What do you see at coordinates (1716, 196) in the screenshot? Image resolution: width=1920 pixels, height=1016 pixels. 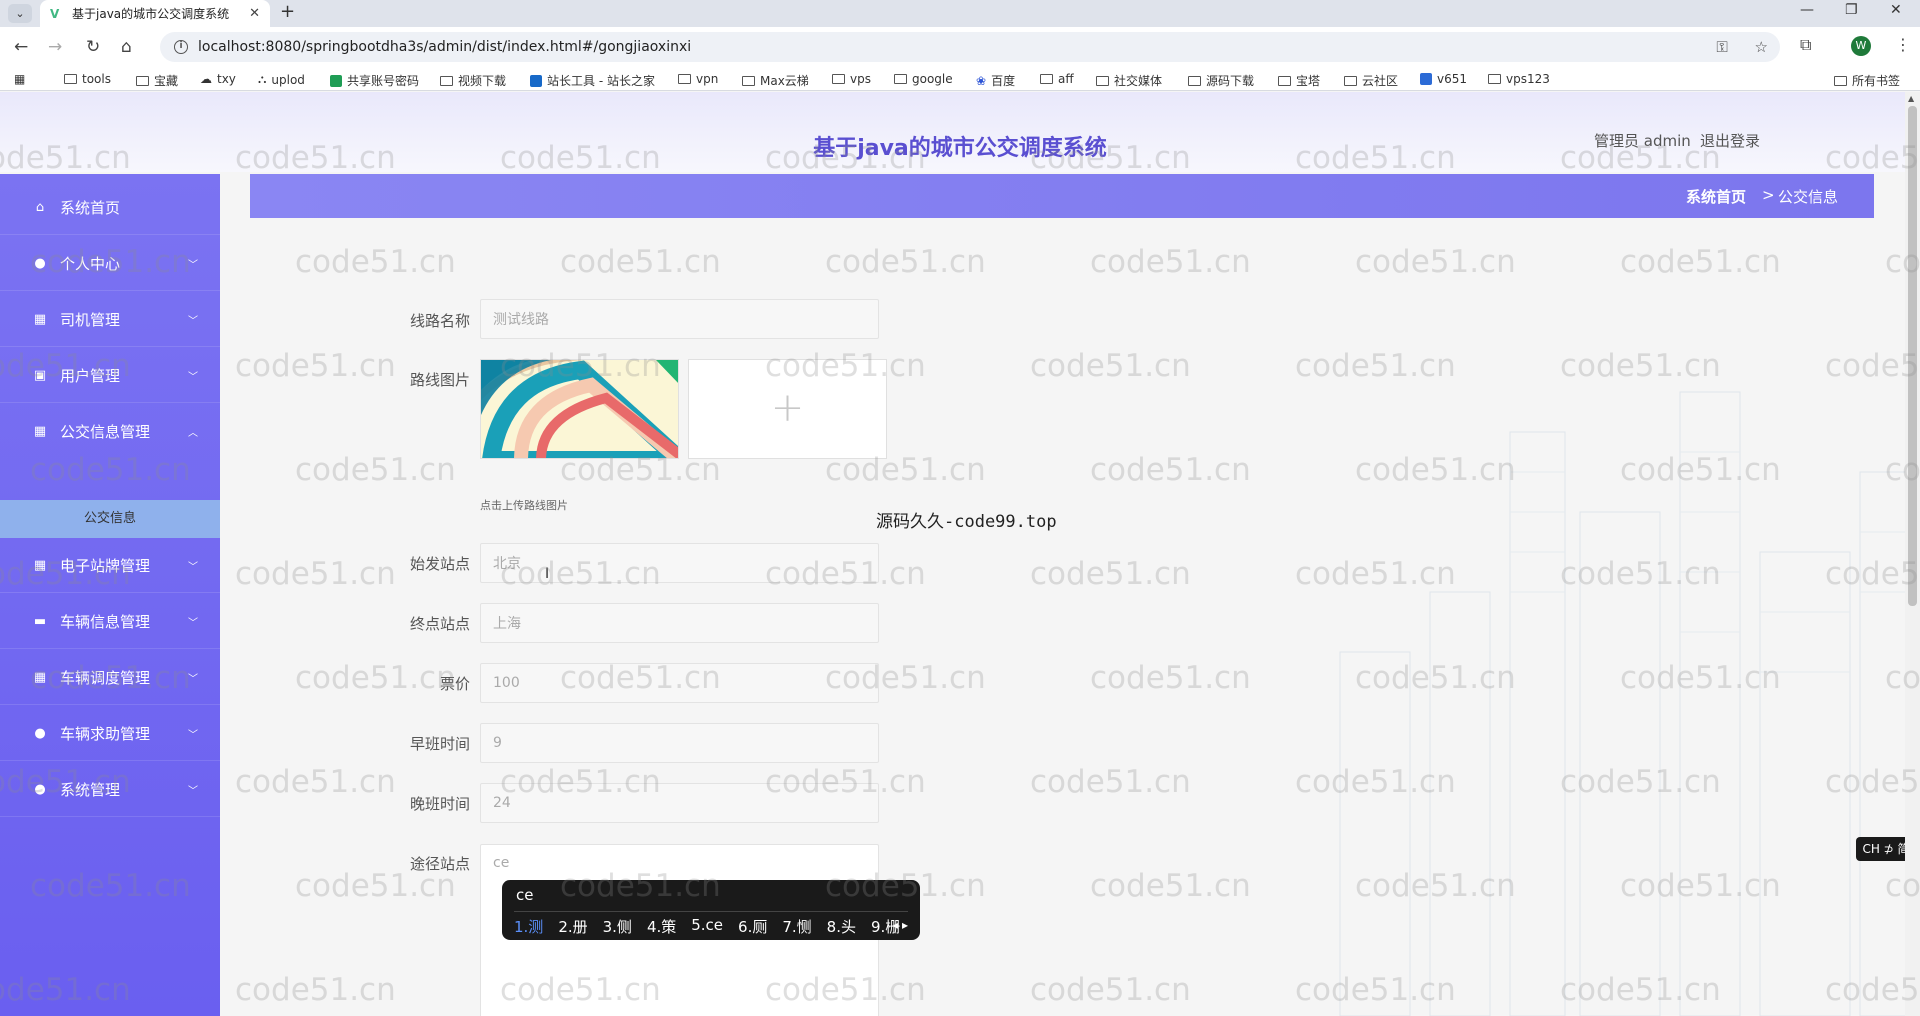 I see `breadcrumb-home: 系统首页` at bounding box center [1716, 196].